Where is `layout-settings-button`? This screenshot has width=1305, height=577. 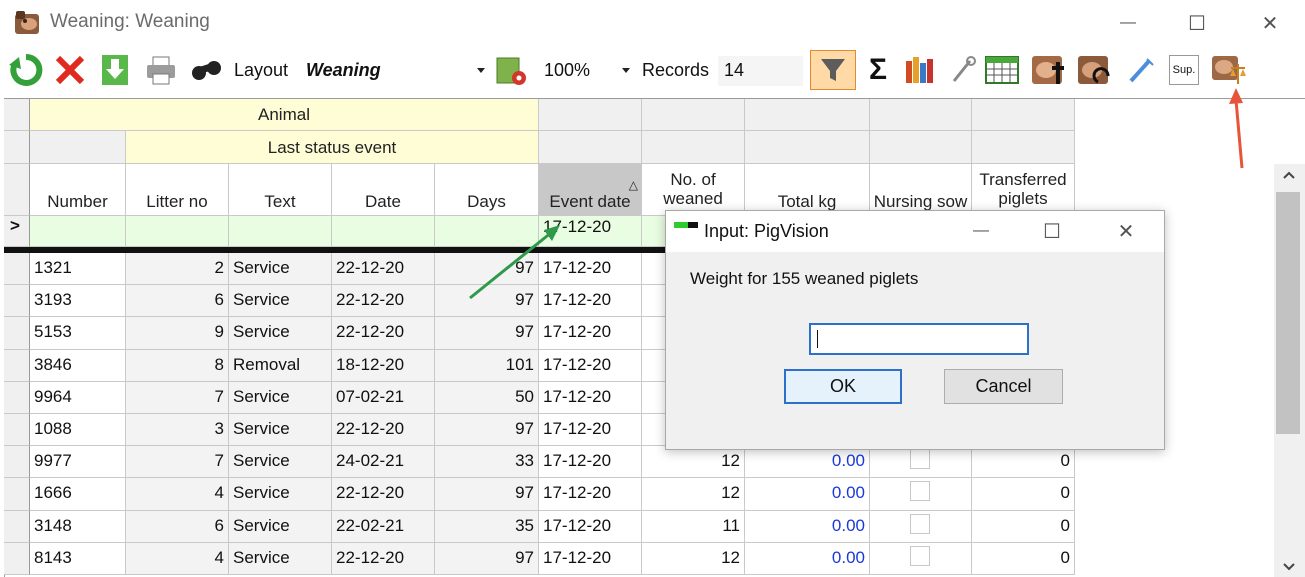 layout-settings-button is located at coordinates (511, 70).